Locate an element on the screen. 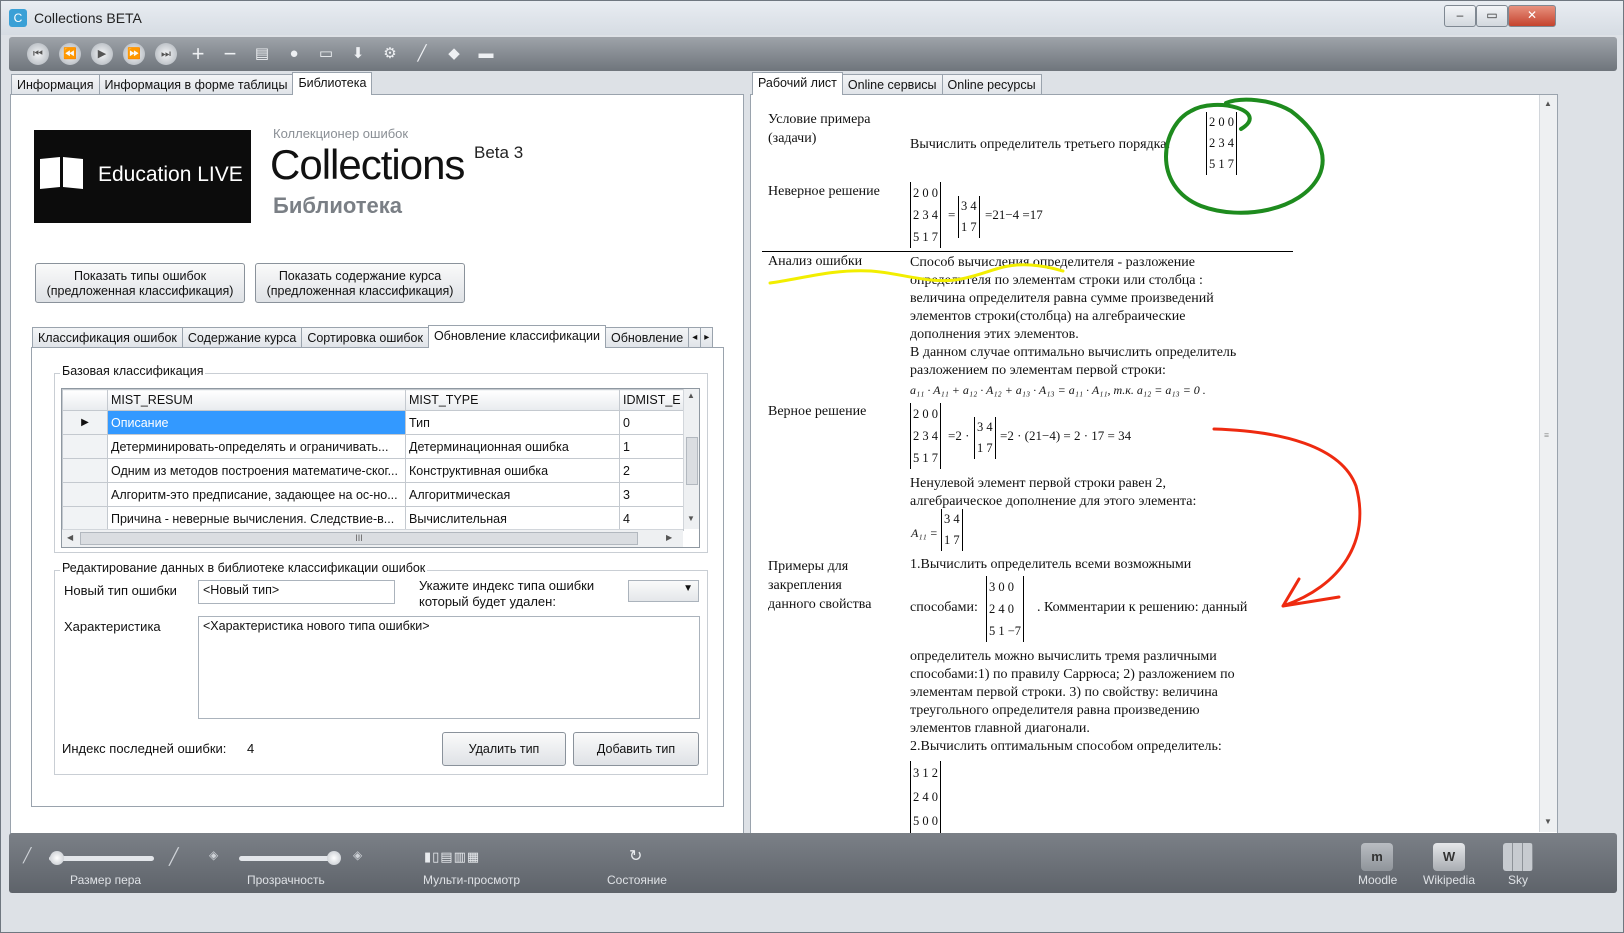 The height and width of the screenshot is (933, 1624). pen-size-label: Размер пера is located at coordinates (106, 880).